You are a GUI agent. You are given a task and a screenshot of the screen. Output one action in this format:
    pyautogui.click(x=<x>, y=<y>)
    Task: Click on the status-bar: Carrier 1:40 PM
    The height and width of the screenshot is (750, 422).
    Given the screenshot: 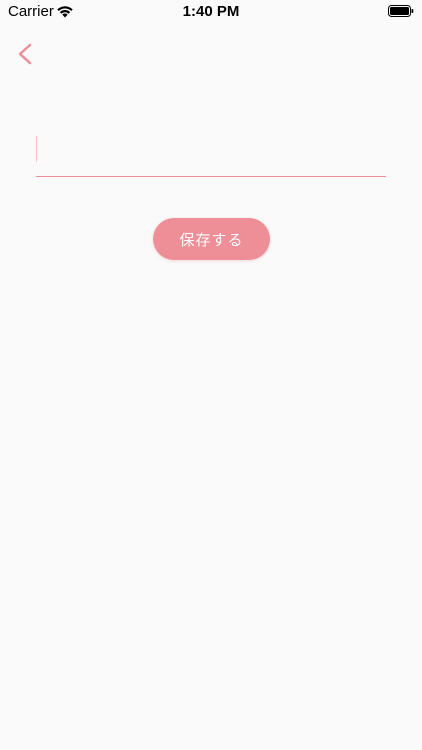 What is the action you would take?
    pyautogui.click(x=211, y=12)
    